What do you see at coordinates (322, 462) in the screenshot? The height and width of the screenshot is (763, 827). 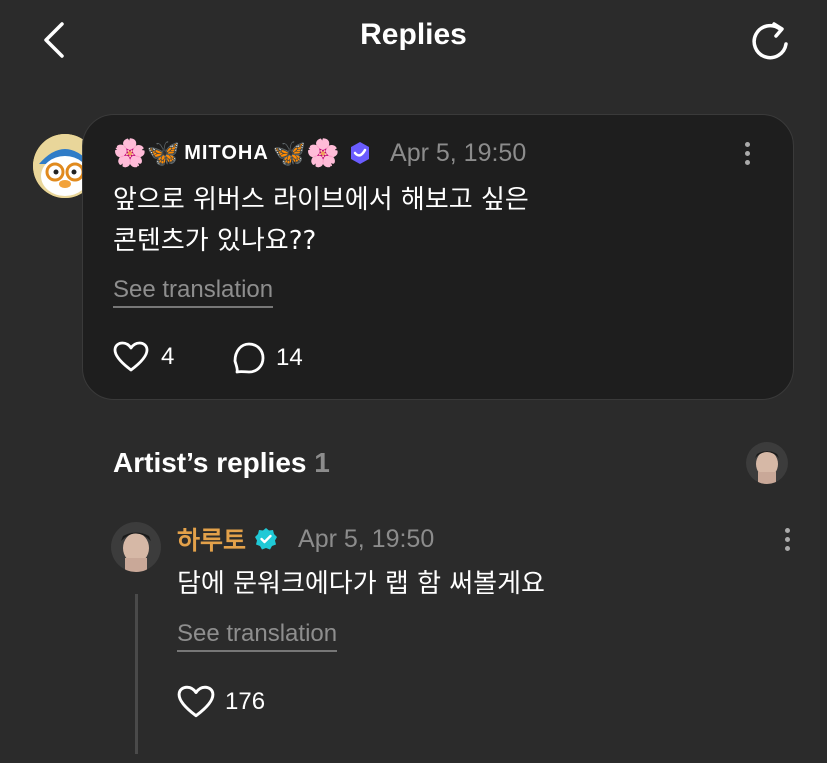 I see `artist-replies-count: 1` at bounding box center [322, 462].